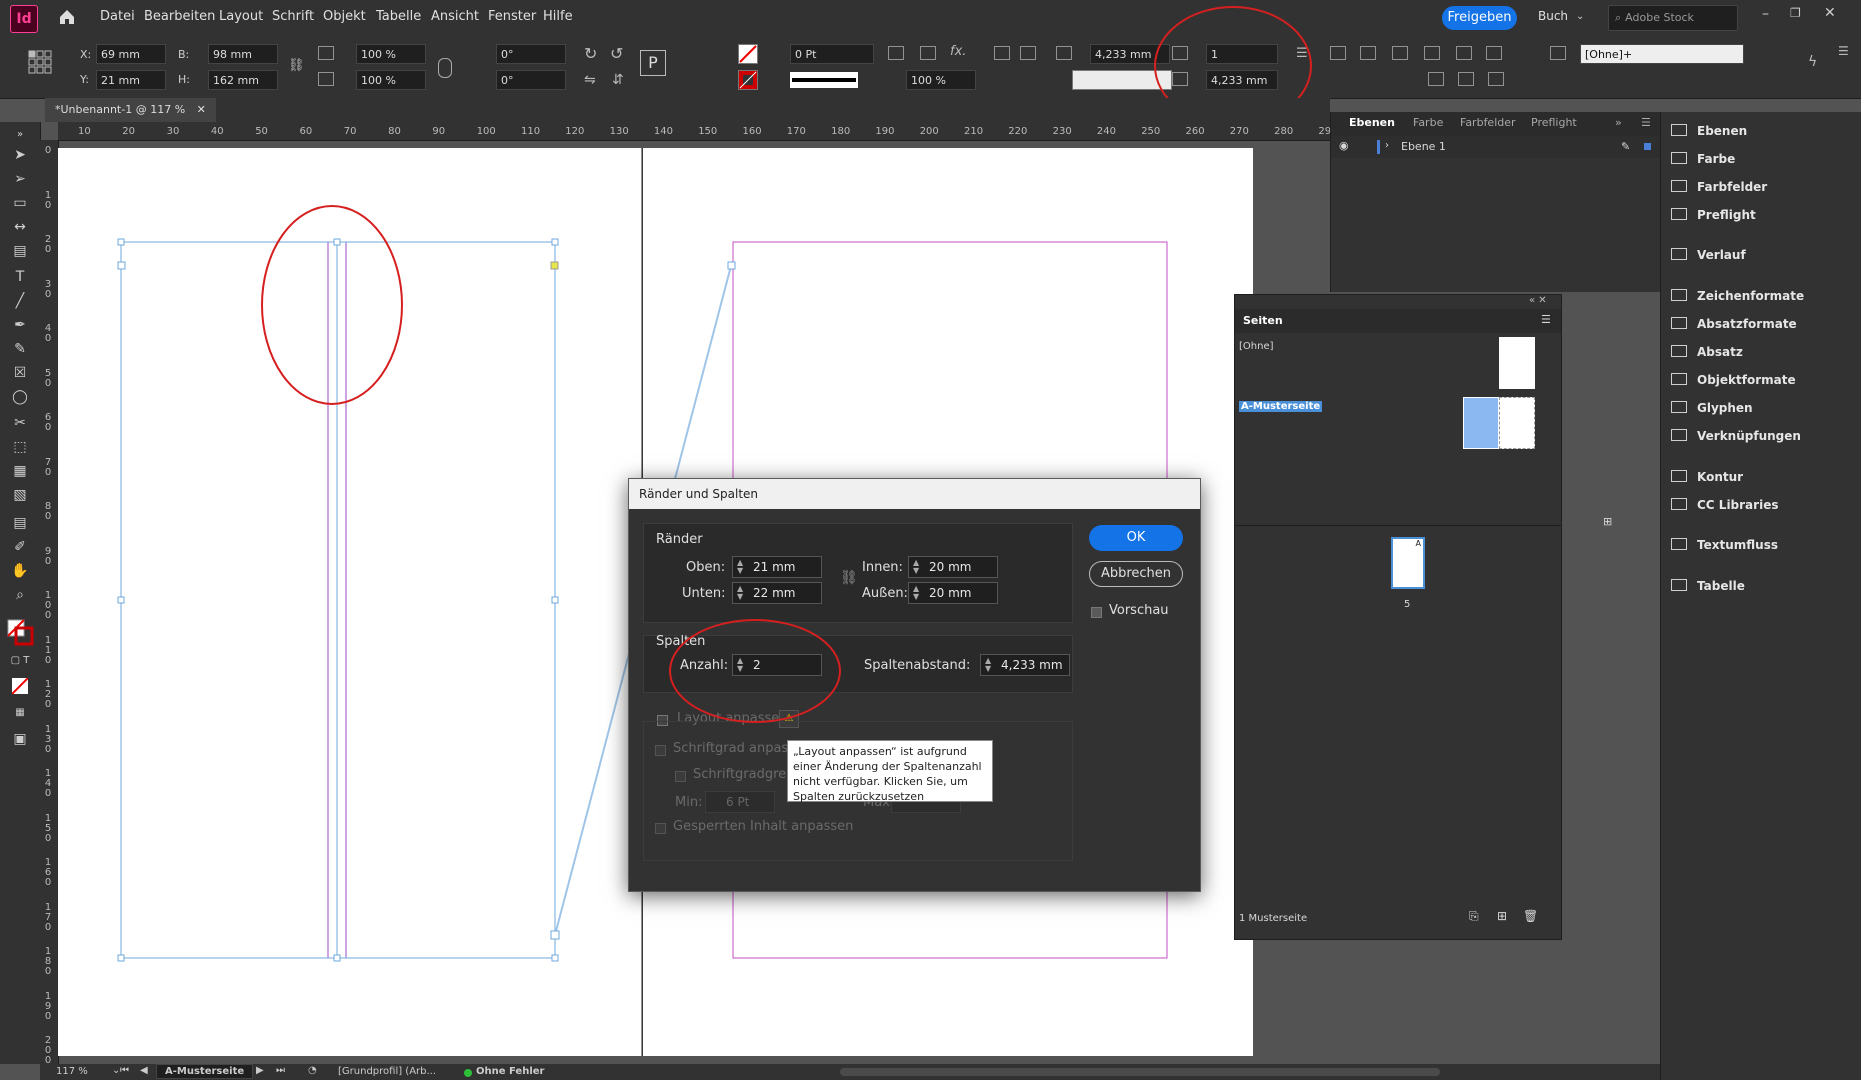 The width and height of the screenshot is (1861, 1080). Describe the element at coordinates (1488, 122) in the screenshot. I see `tab-farbfelder: Farbfelder` at that location.